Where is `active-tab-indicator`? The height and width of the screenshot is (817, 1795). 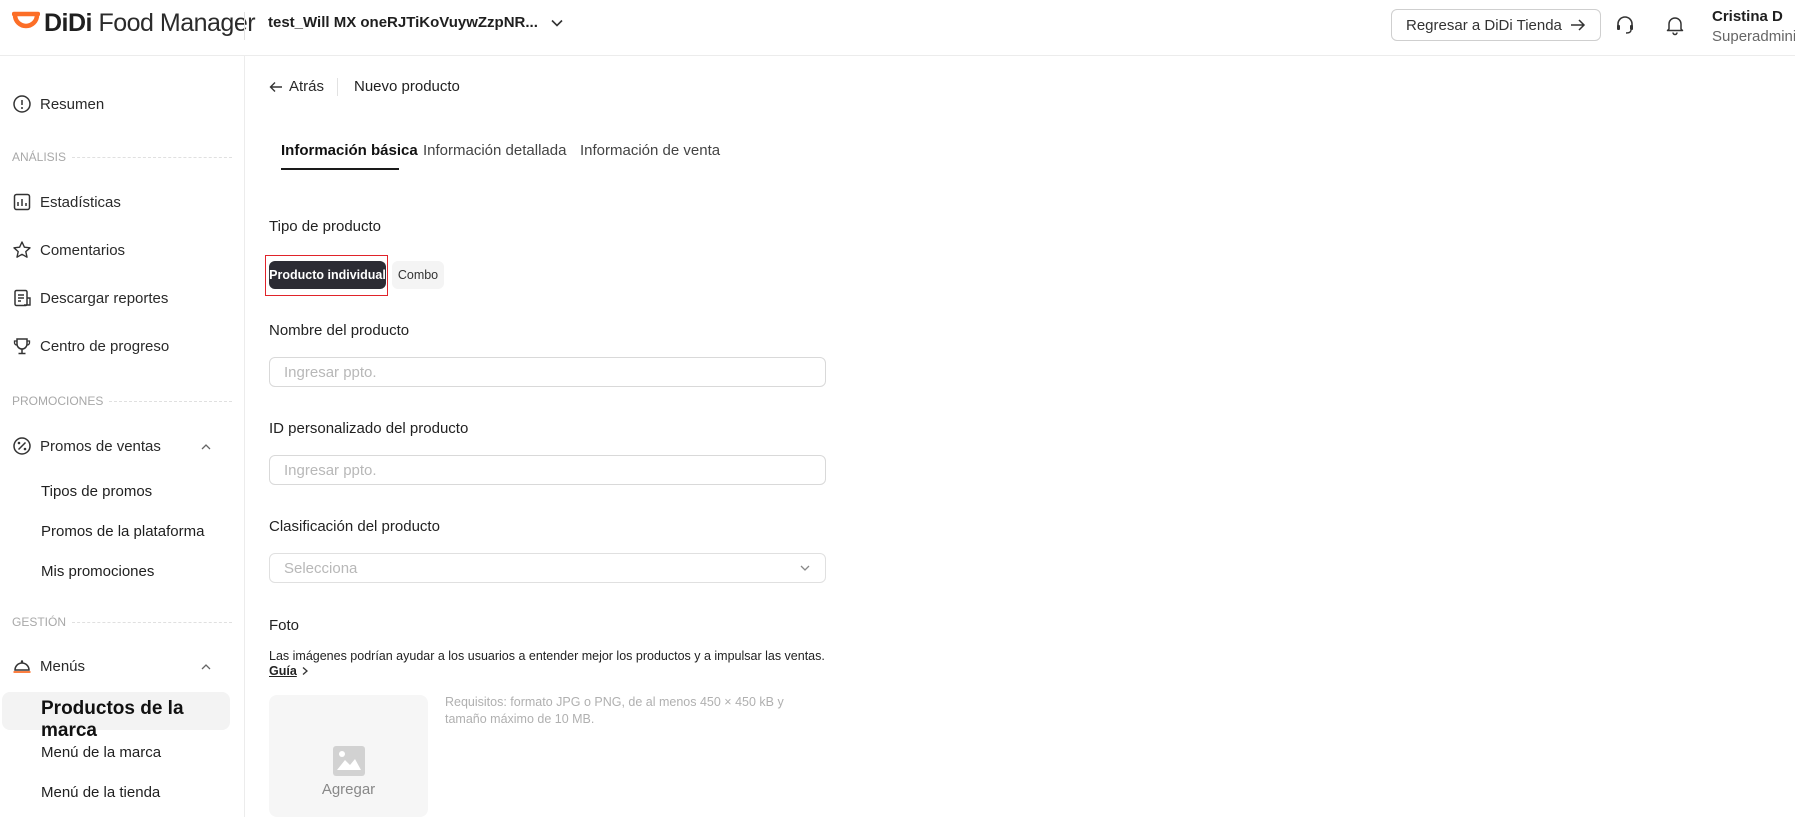 active-tab-indicator is located at coordinates (340, 169).